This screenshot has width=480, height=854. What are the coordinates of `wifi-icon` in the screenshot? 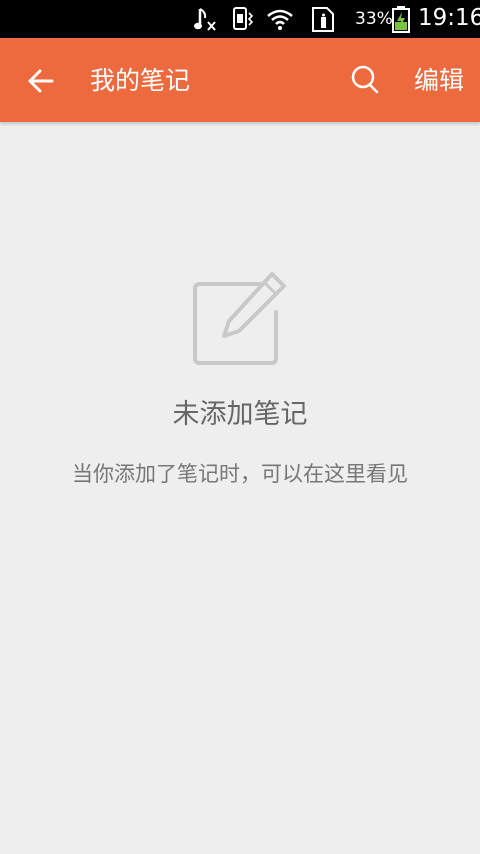 It's located at (280, 19).